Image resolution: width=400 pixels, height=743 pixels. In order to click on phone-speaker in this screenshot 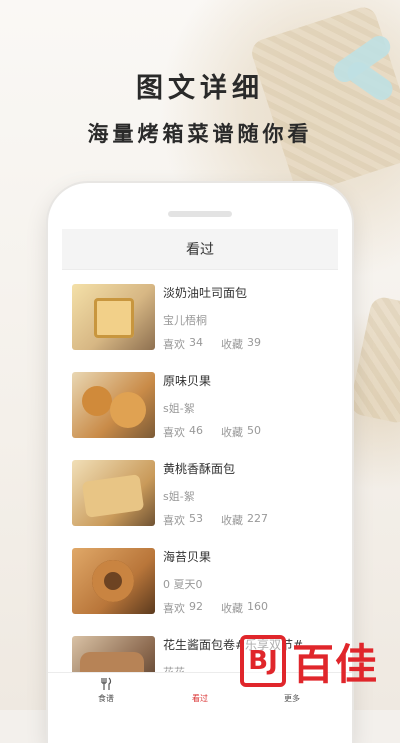, I will do `click(200, 214)`.